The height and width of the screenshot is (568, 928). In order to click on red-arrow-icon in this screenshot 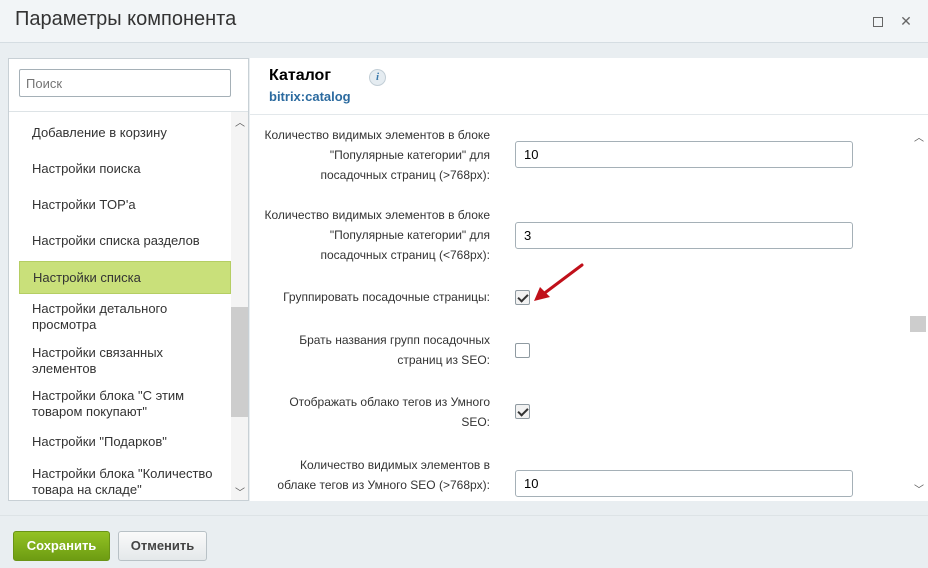, I will do `click(559, 282)`.